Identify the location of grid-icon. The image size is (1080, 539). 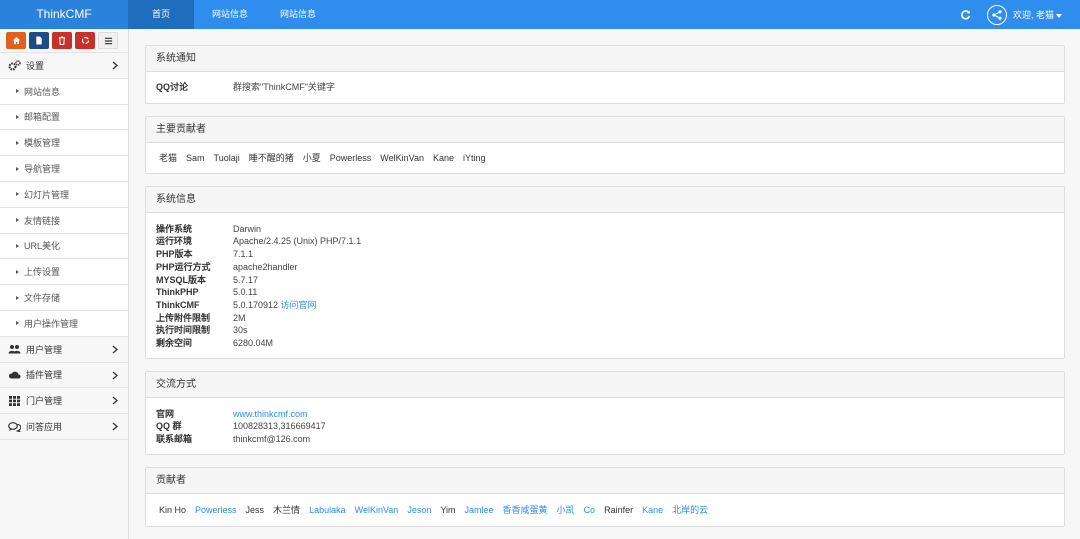
(14, 400).